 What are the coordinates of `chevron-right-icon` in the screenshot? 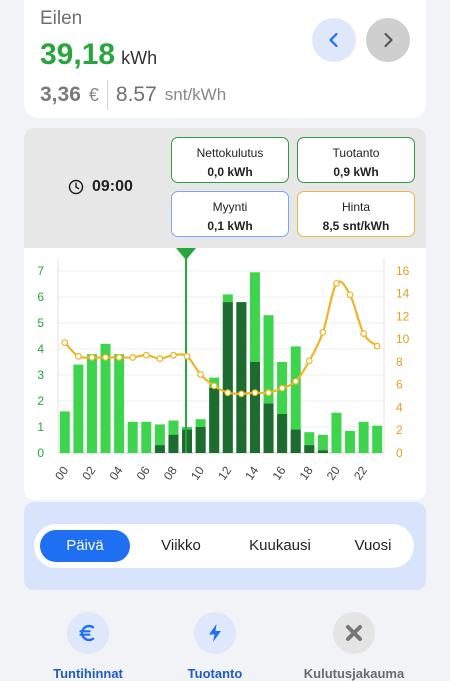 It's located at (388, 40).